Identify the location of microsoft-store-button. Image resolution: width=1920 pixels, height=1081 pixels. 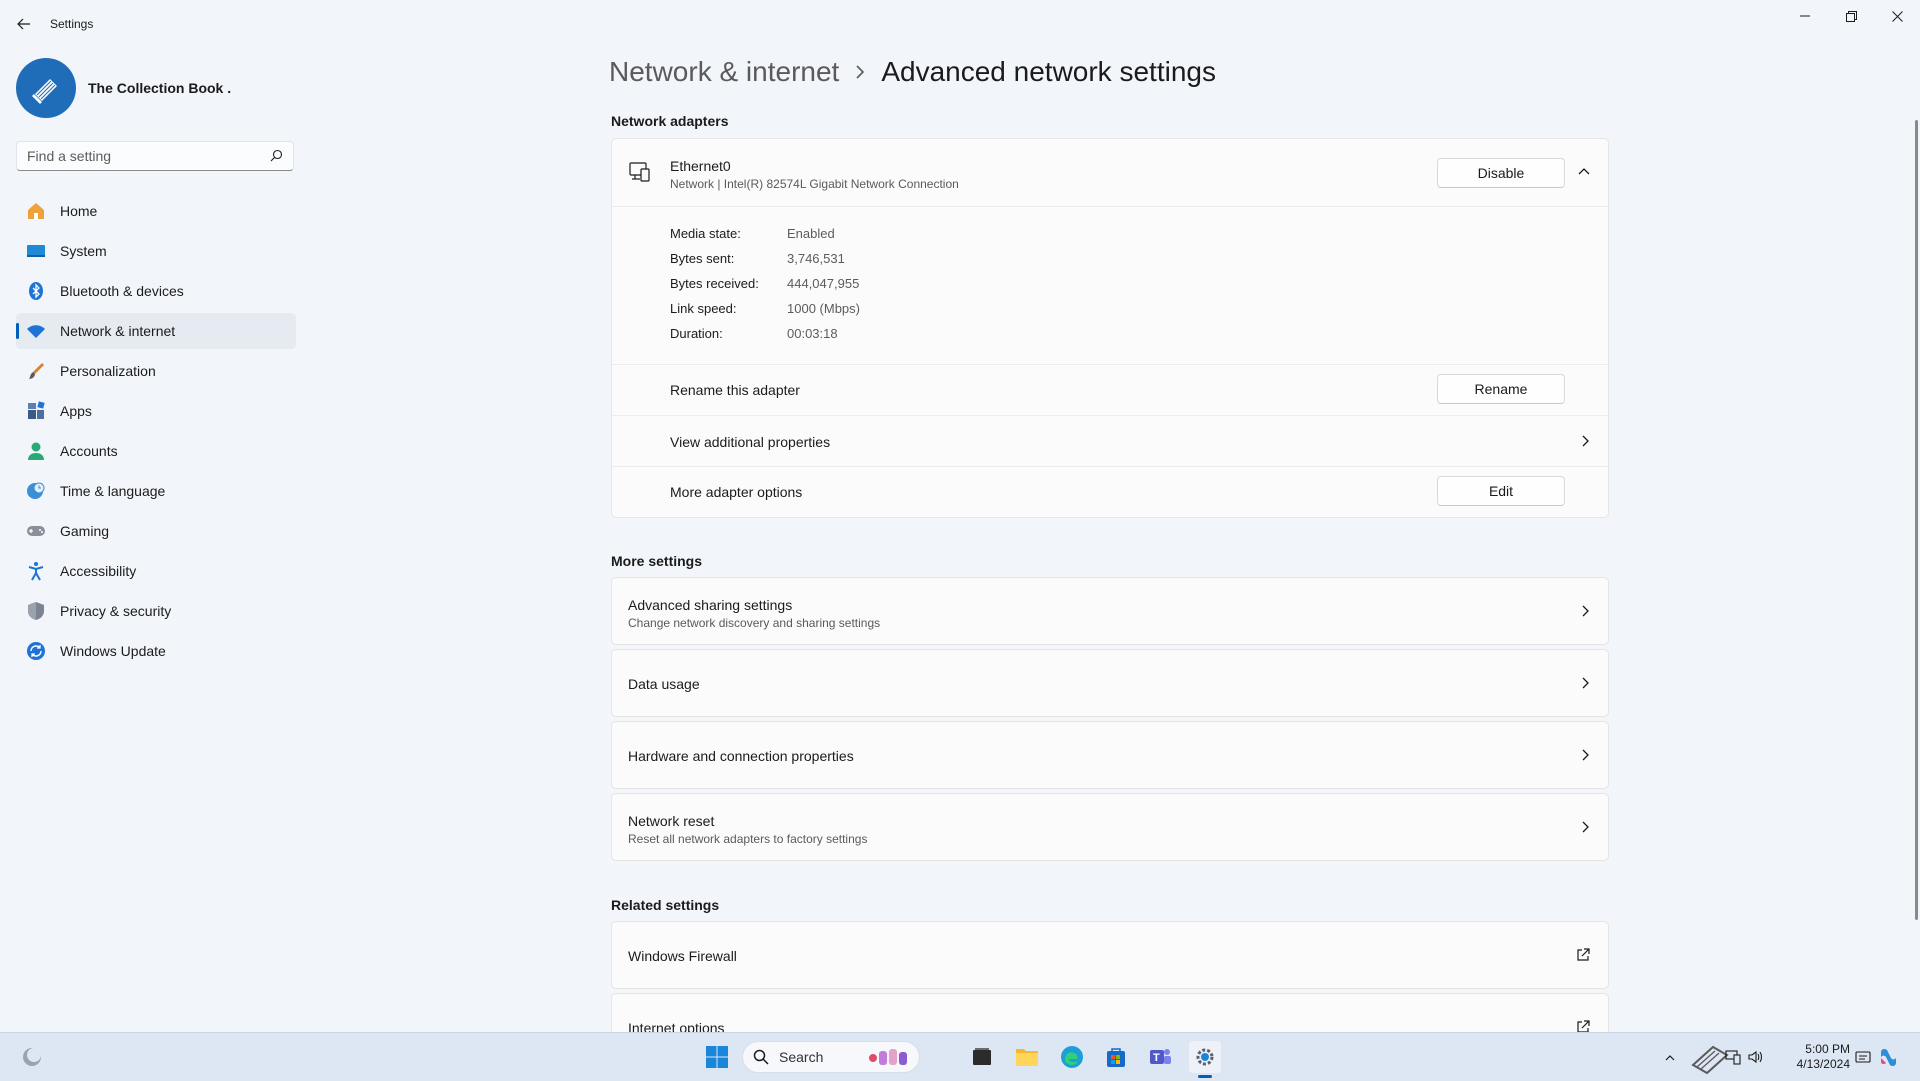
(1116, 1057).